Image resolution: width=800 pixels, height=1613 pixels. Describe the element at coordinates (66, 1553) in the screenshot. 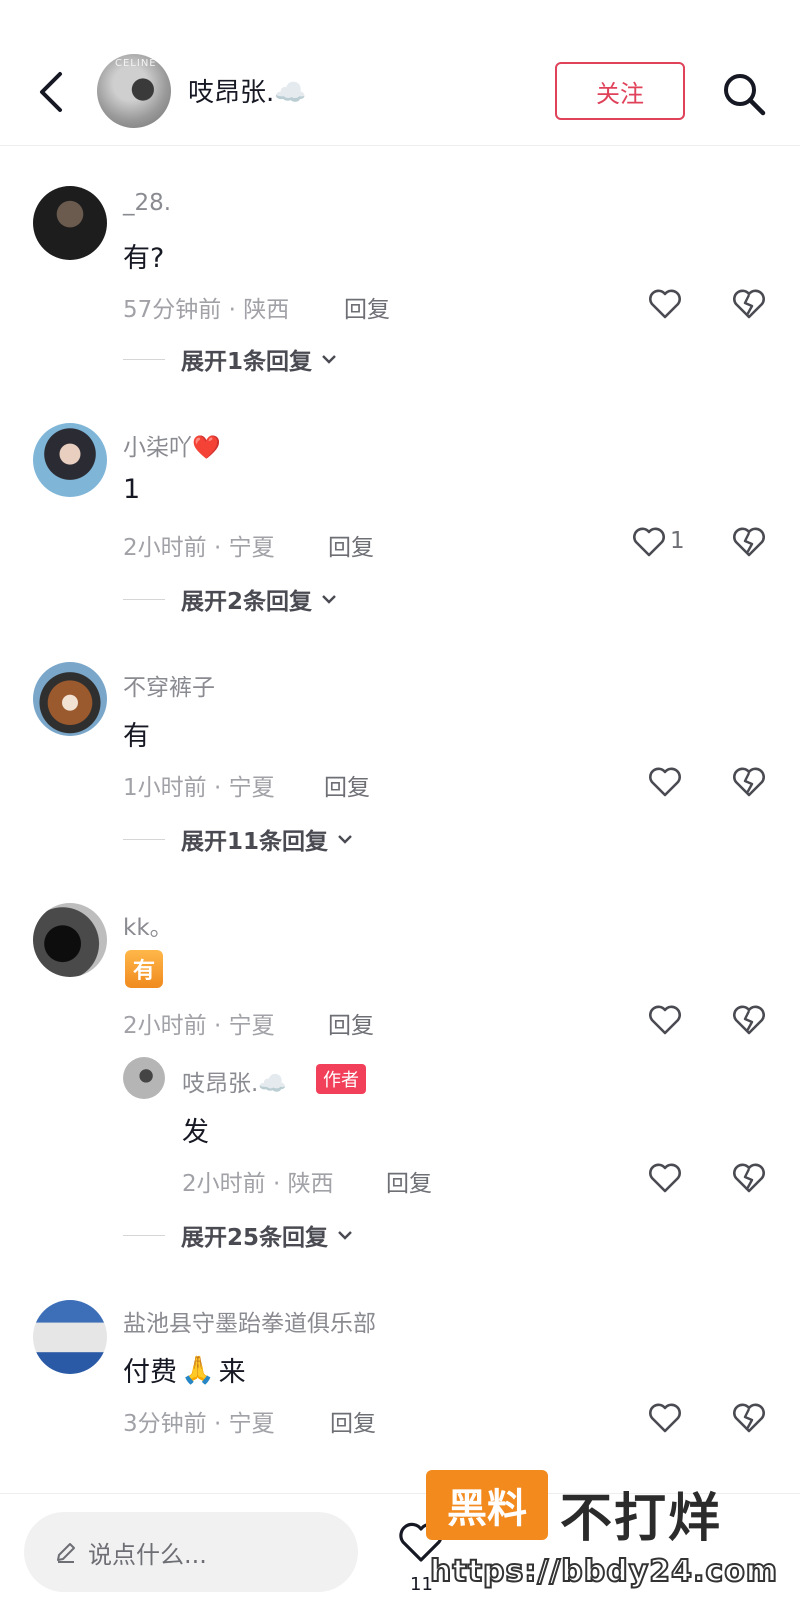

I see `pencil-icon` at that location.